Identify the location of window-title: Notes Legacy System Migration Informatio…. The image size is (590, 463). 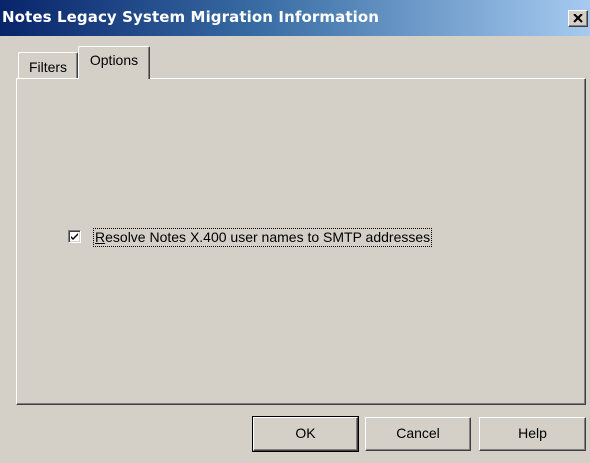
(191, 17).